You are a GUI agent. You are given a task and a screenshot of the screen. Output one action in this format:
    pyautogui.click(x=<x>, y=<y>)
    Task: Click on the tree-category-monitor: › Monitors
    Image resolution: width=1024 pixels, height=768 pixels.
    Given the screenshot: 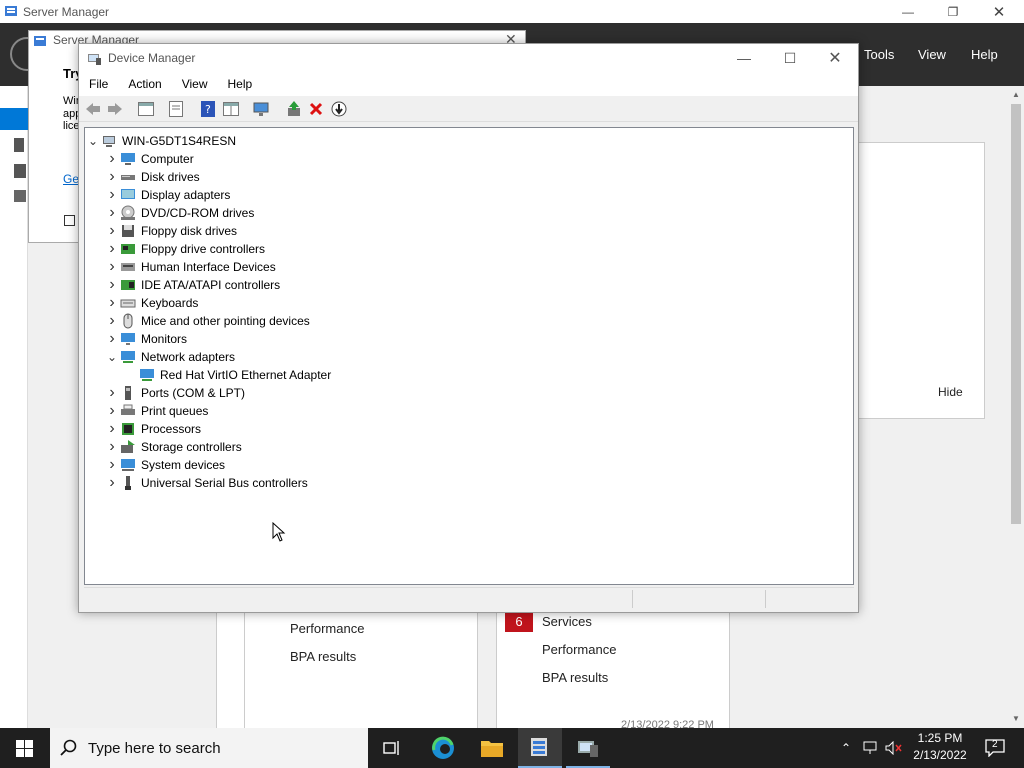 What is the action you would take?
    pyautogui.click(x=145, y=339)
    